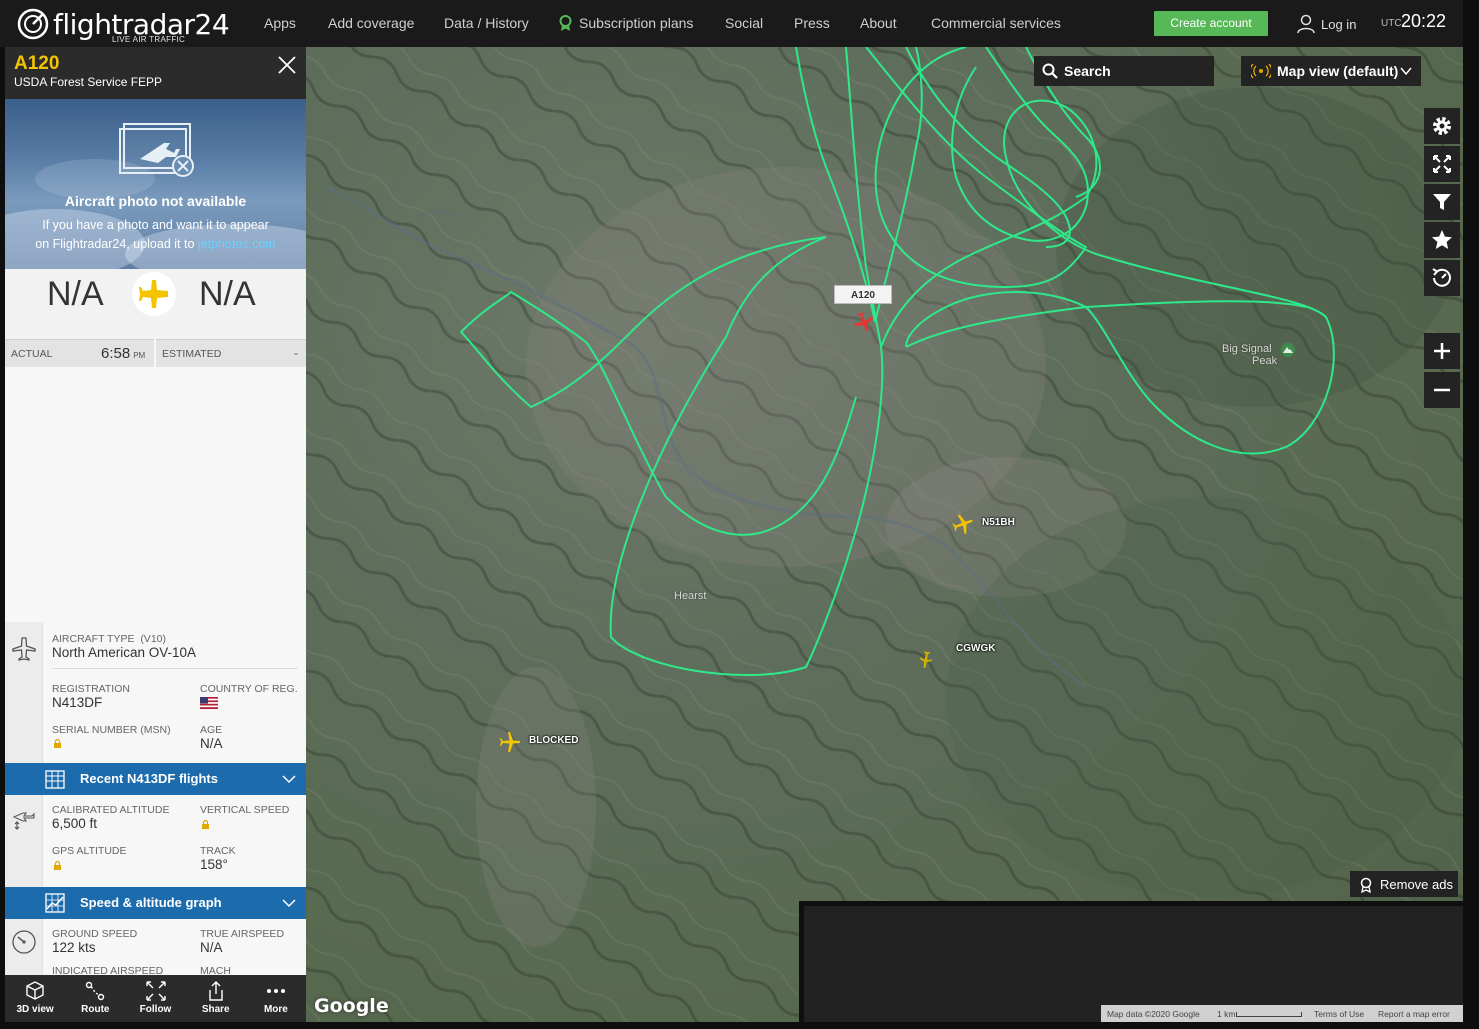  I want to click on flight-callsign: A120, so click(37, 63).